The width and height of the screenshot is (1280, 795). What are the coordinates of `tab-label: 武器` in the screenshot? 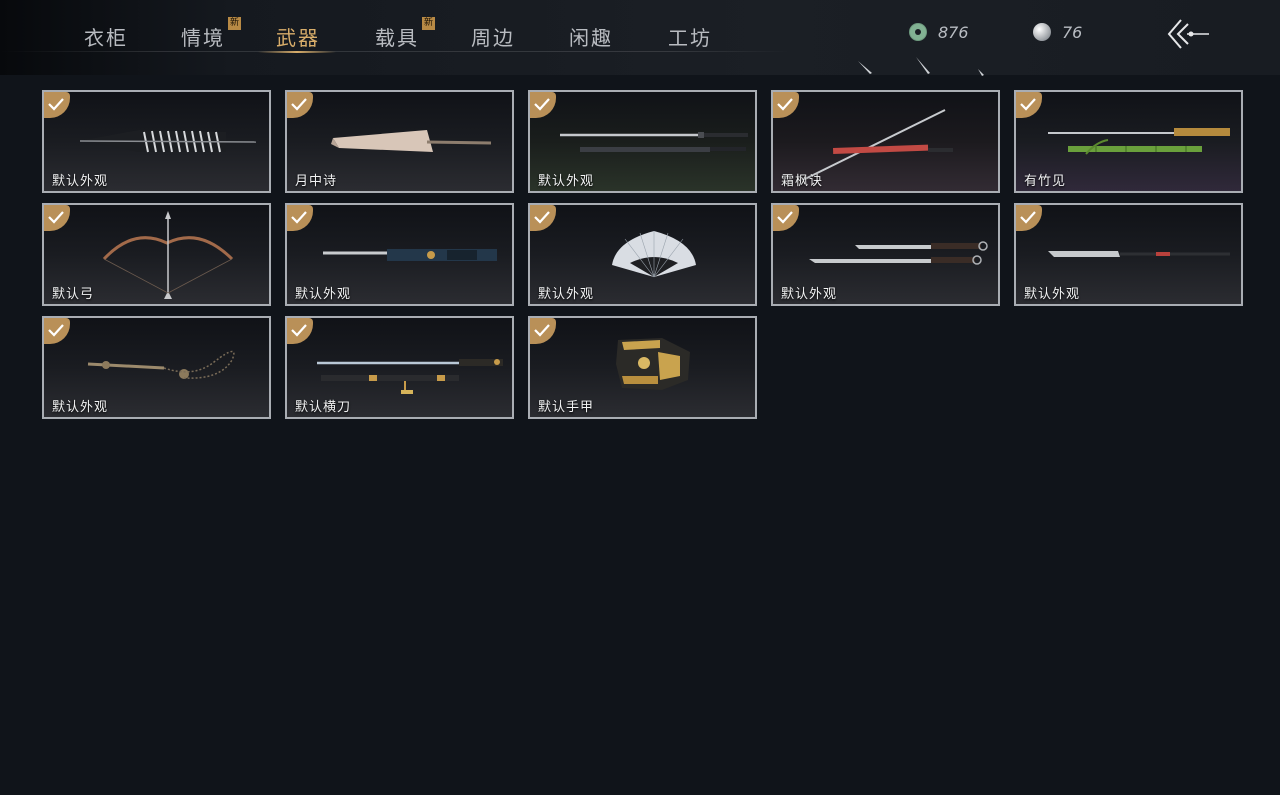 It's located at (298, 38).